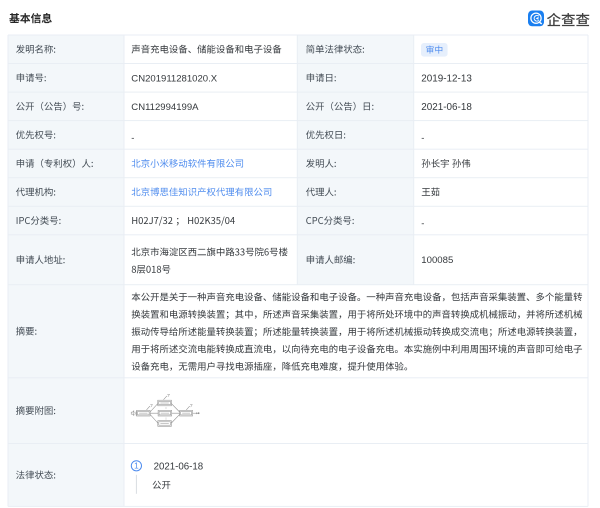 This screenshot has height=508, width=600. Describe the element at coordinates (446, 78) in the screenshot. I see `svg-text: 2019-12-13` at that location.